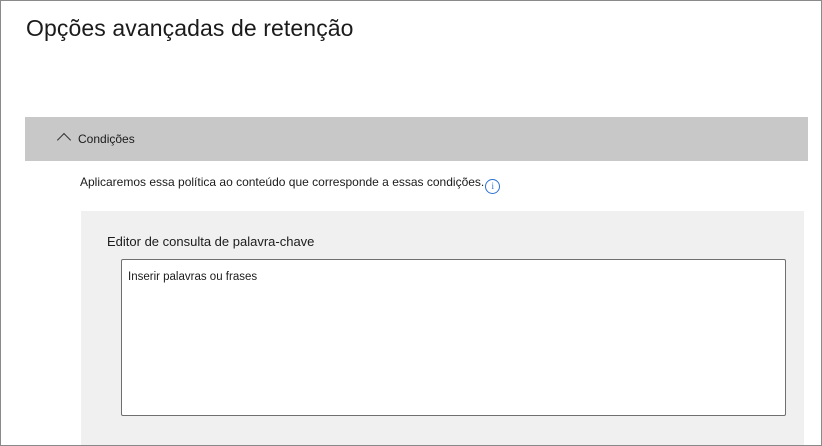 The width and height of the screenshot is (822, 446). I want to click on chevron-up-icon, so click(64, 140).